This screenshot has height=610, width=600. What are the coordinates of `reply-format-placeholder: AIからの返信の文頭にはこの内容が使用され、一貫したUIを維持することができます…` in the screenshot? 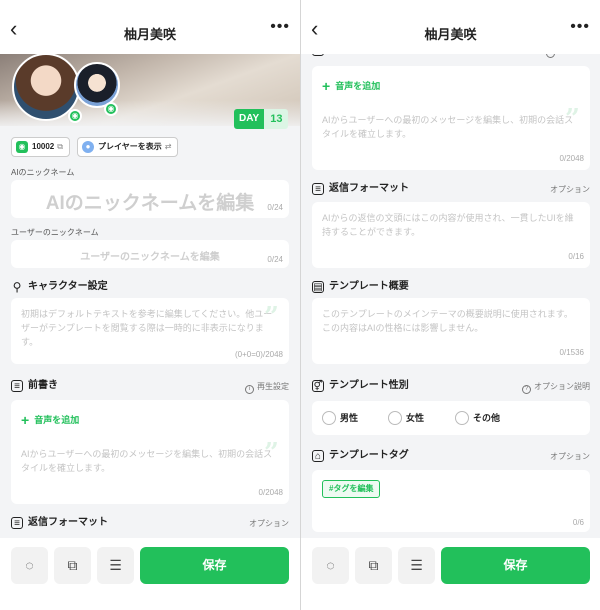 It's located at (448, 225).